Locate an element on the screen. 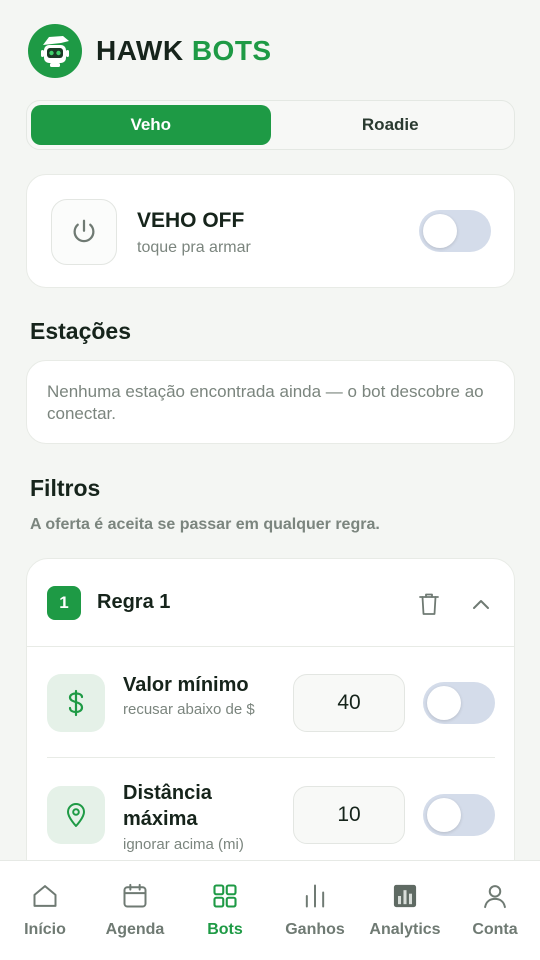 The height and width of the screenshot is (960, 540). nav-ganhos: Ganhos is located at coordinates (315, 910).